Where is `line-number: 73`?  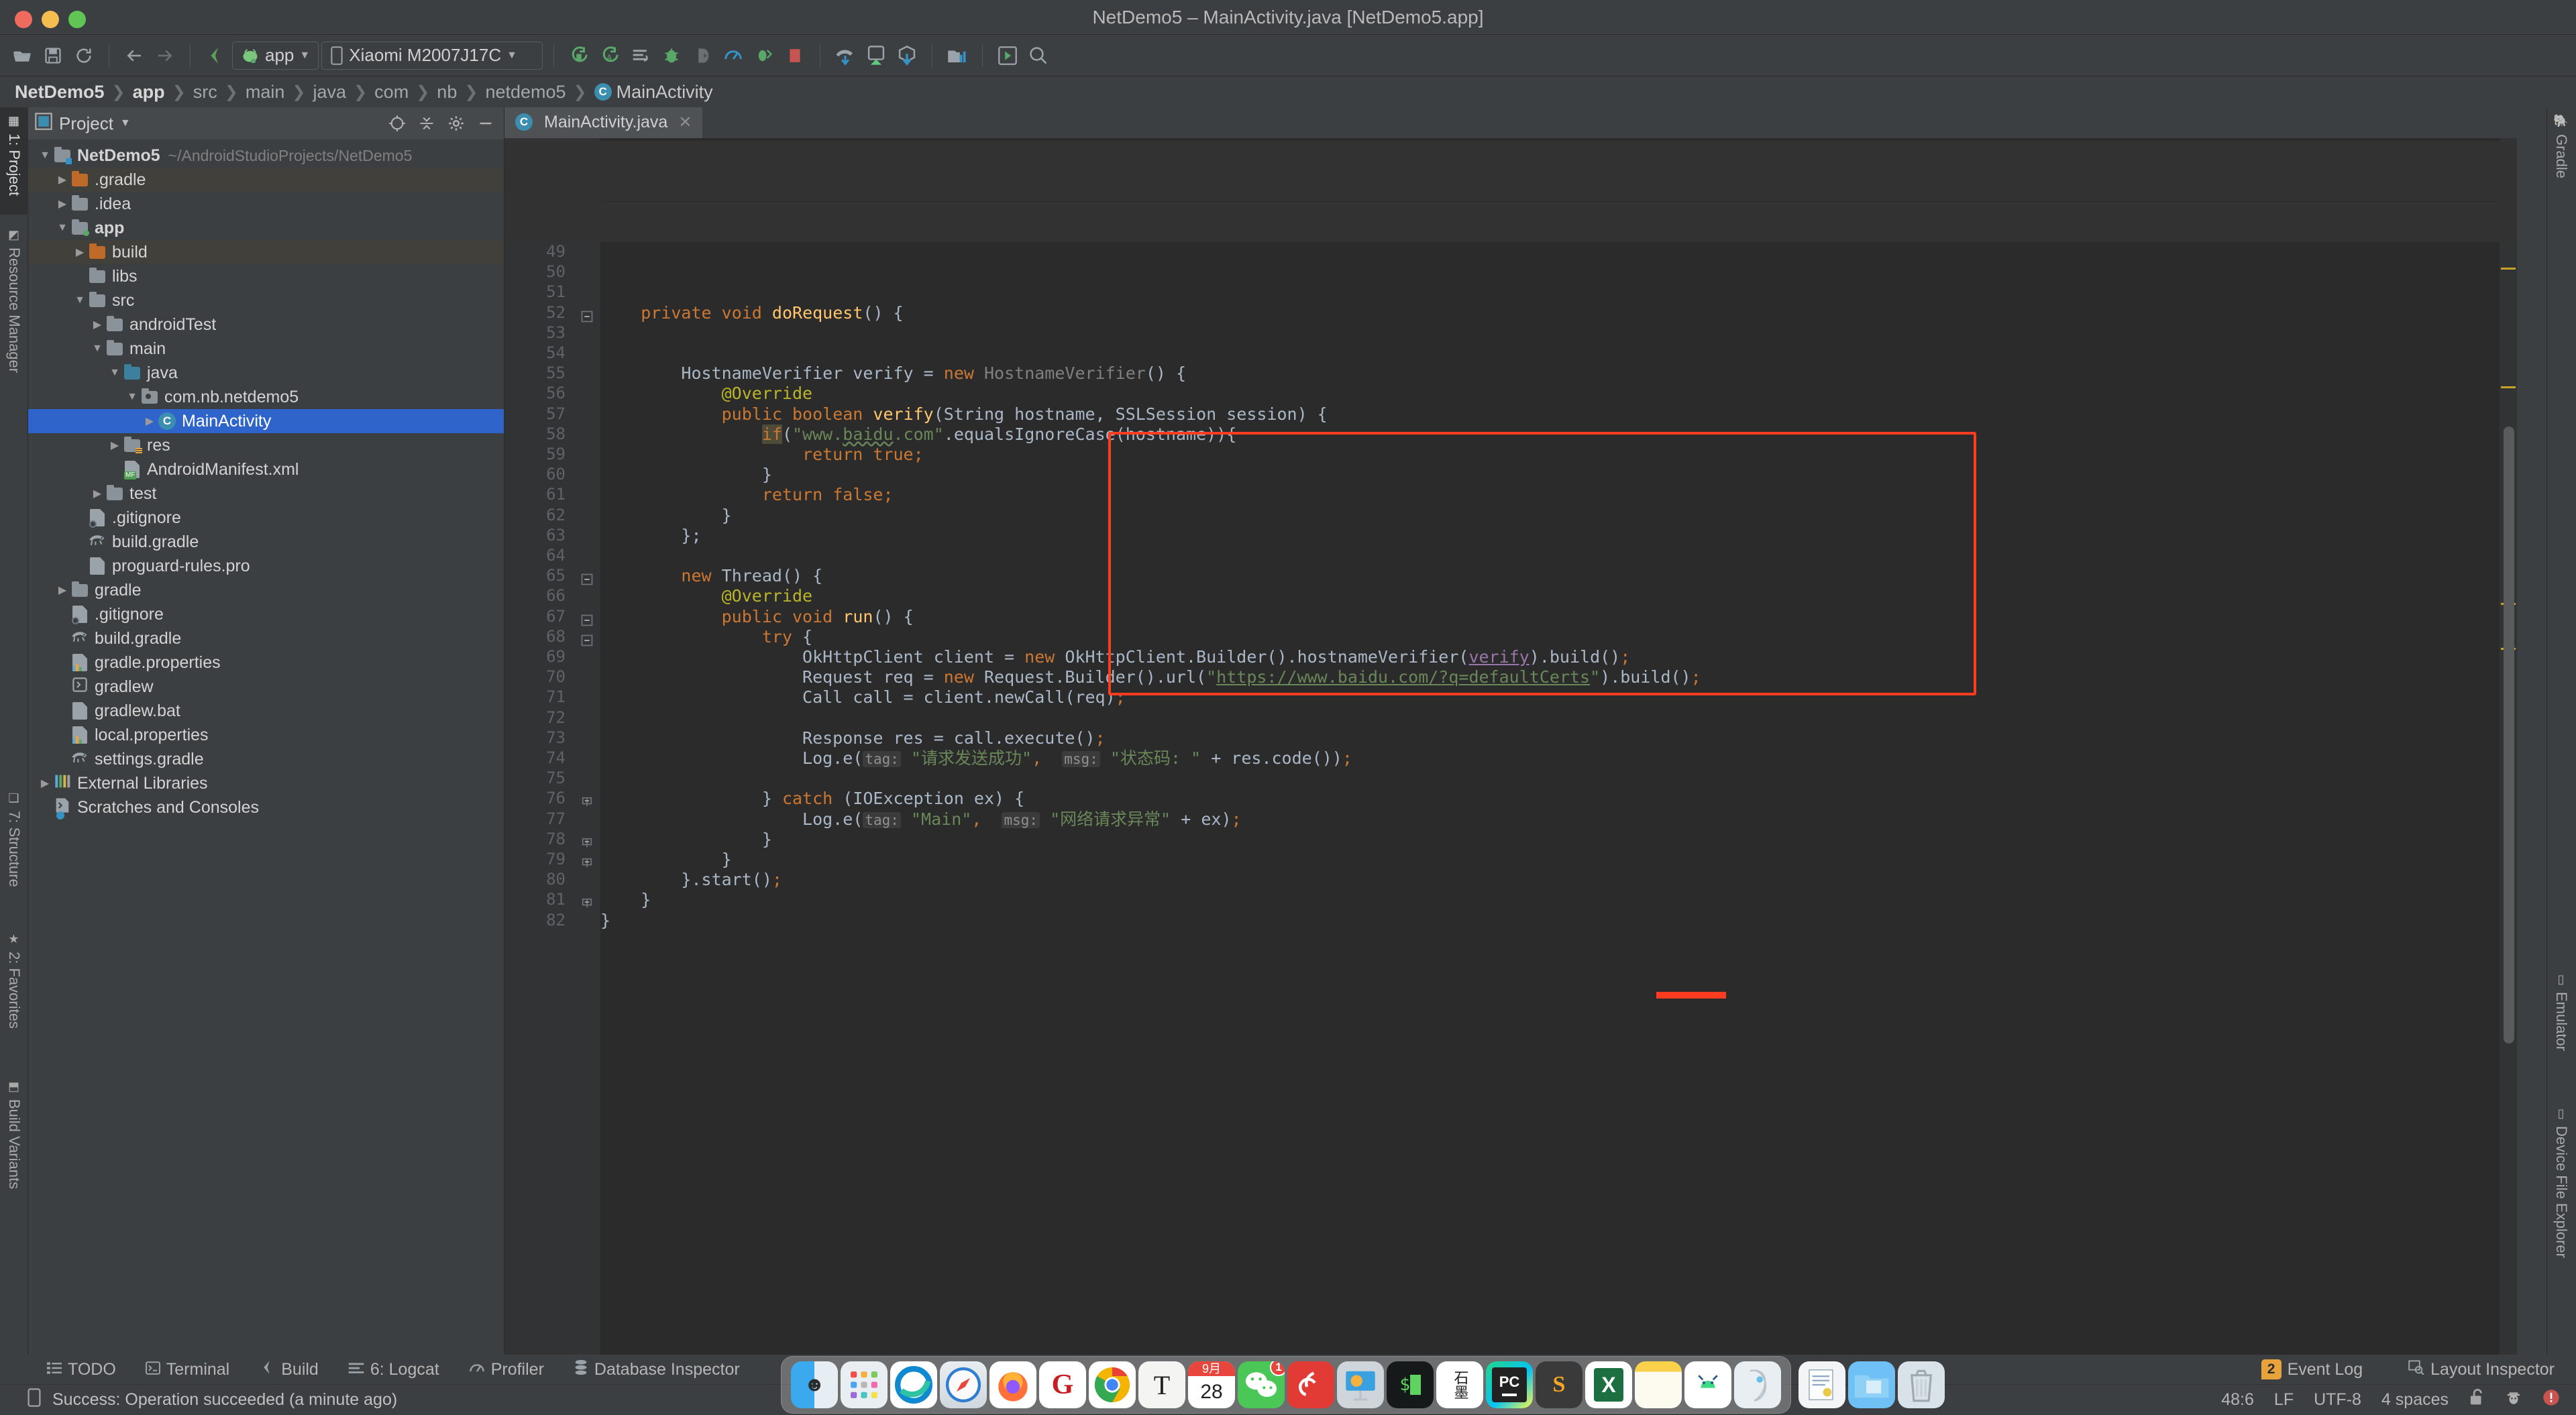
line-number: 73 is located at coordinates (556, 737).